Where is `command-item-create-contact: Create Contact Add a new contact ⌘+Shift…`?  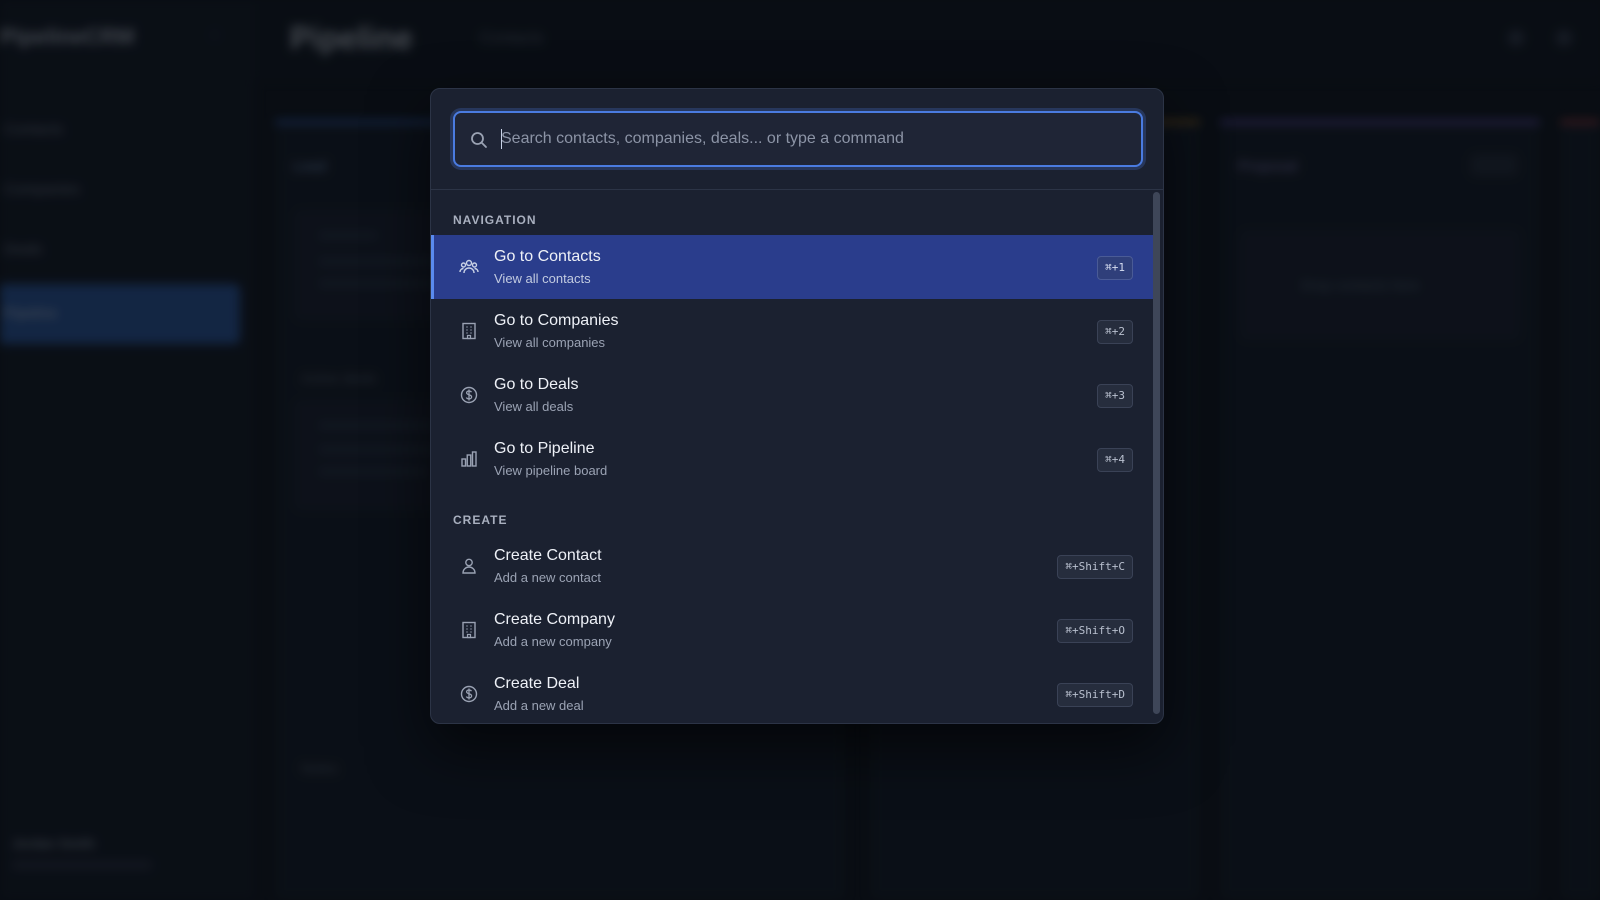
command-item-create-contact: Create Contact Add a new contact ⌘+Shift… is located at coordinates (793, 566).